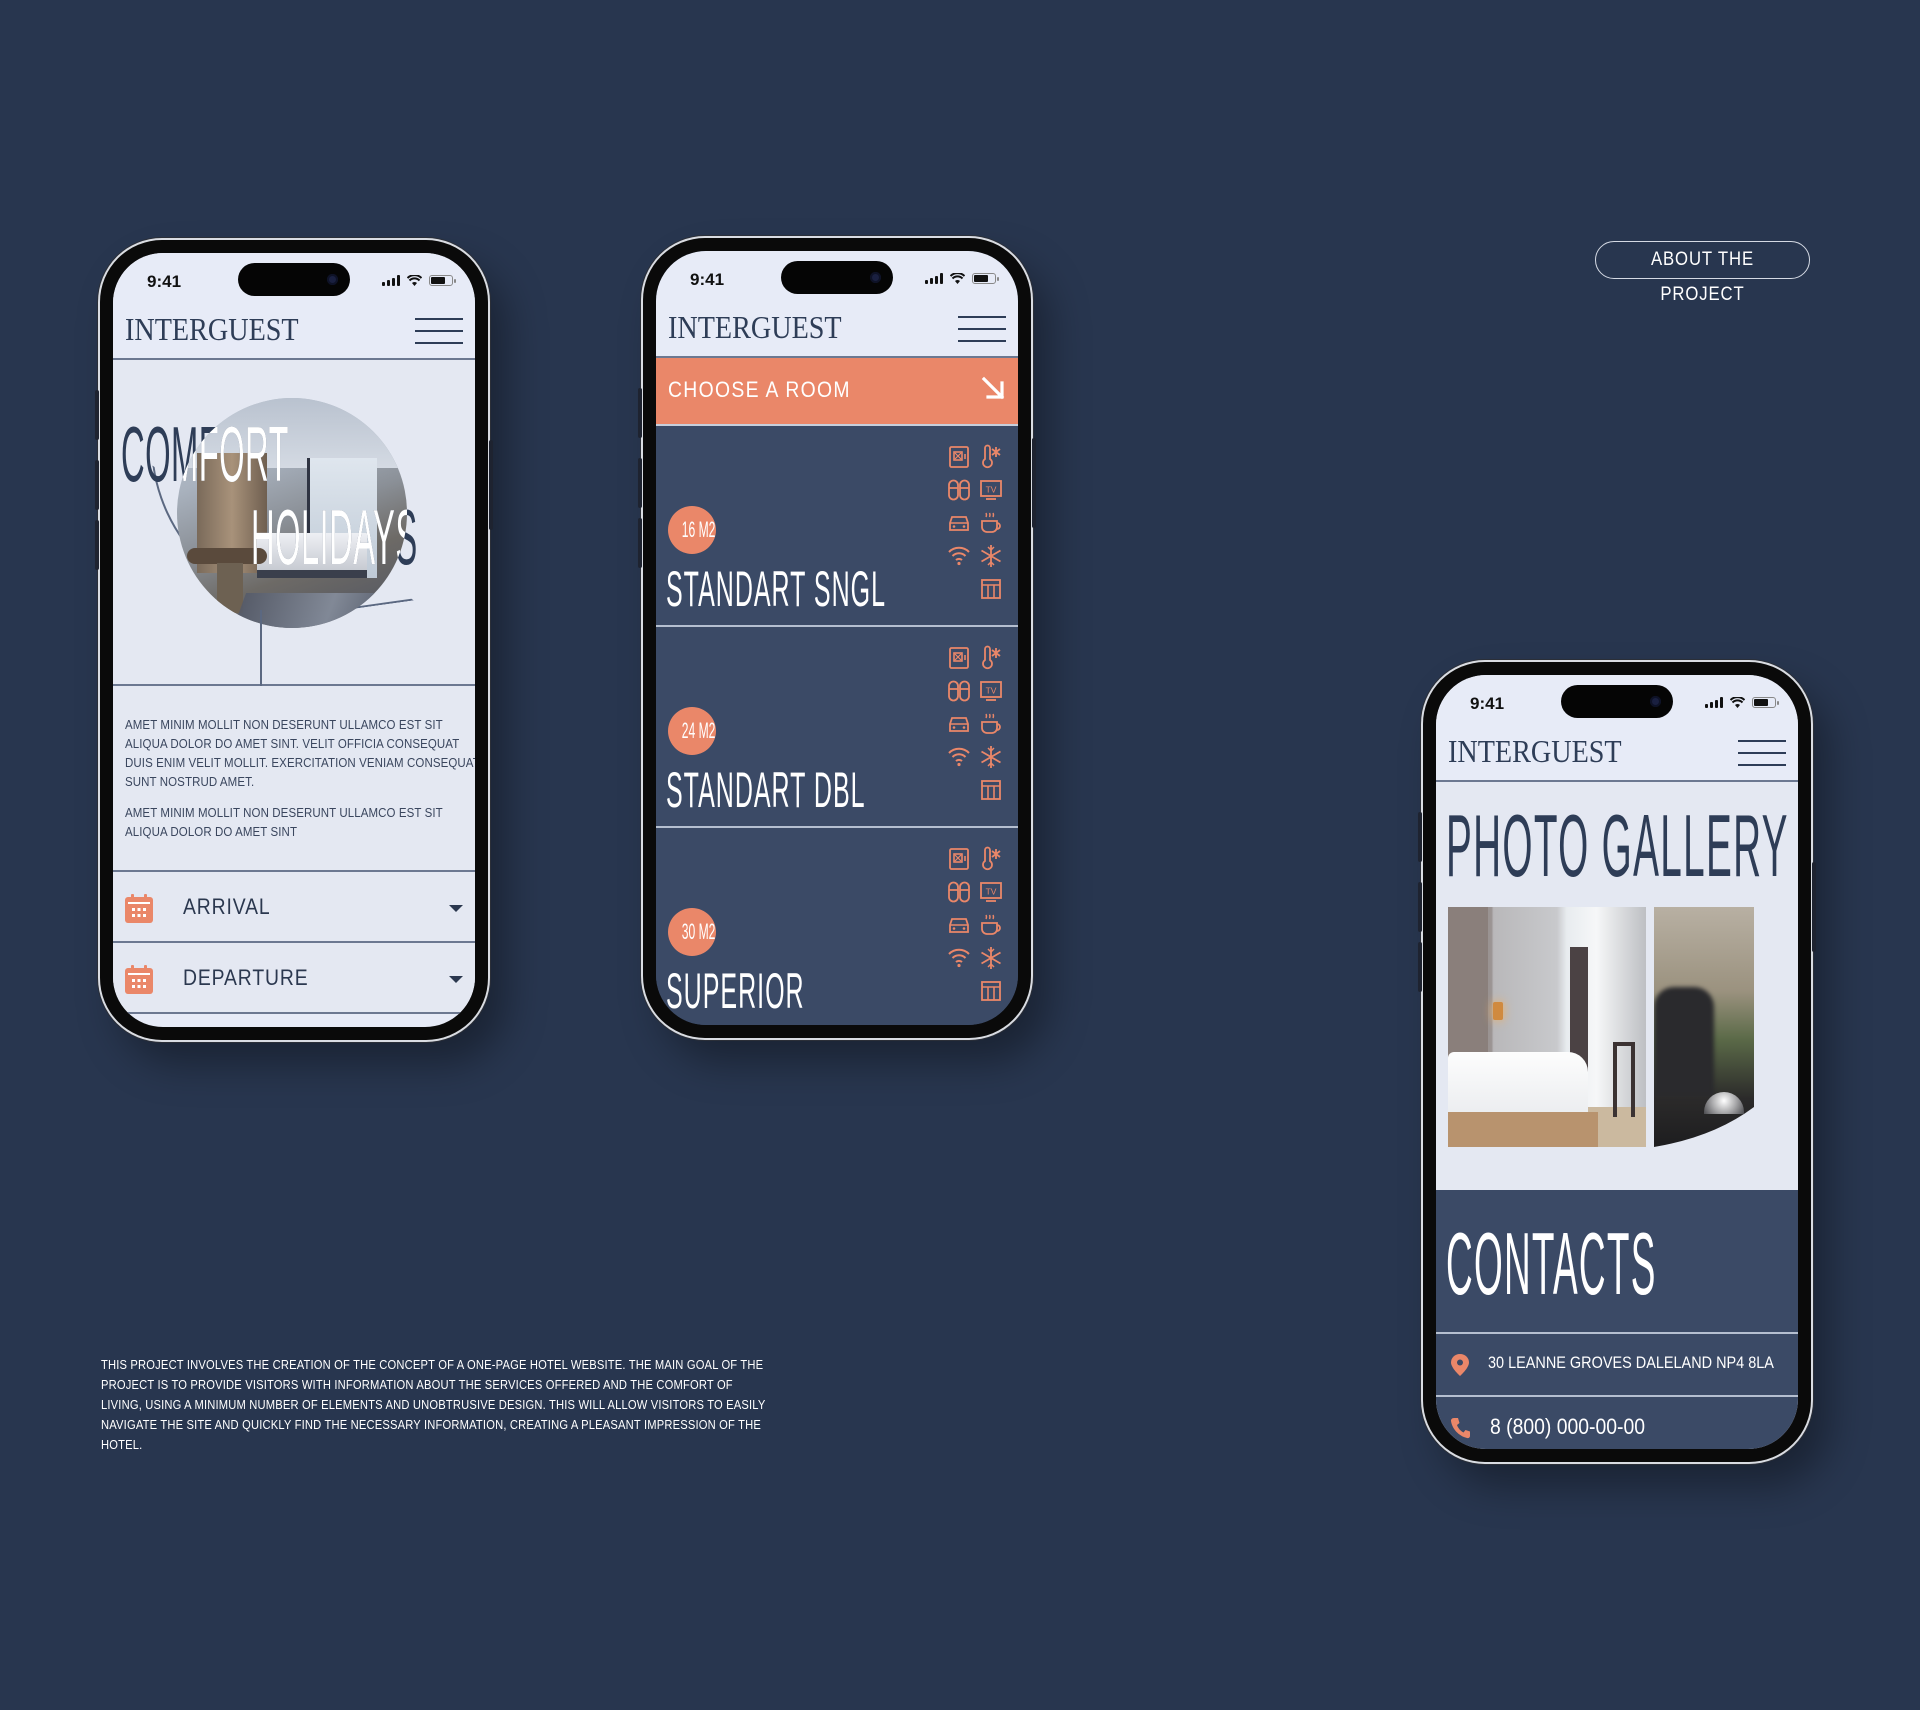 This screenshot has width=1920, height=1710. I want to click on gallery-photo-bedroom, so click(1547, 1027).